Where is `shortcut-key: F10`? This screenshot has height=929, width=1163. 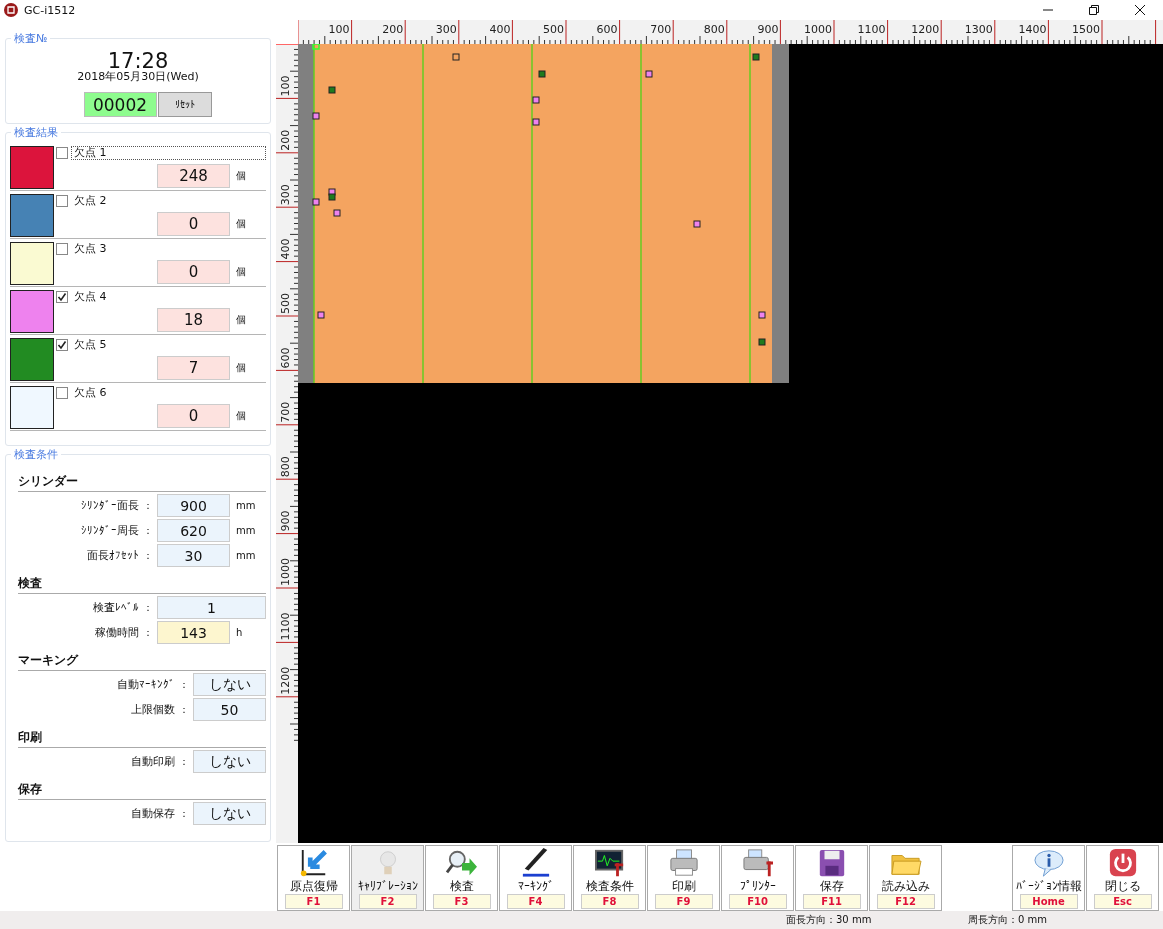
shortcut-key: F10 is located at coordinates (757, 901).